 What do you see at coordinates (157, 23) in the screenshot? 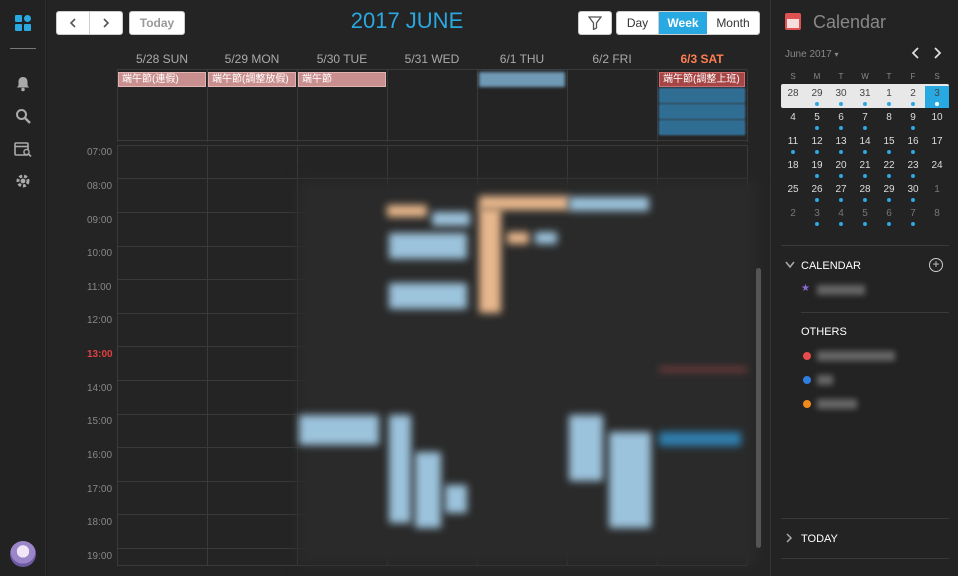
I see `today-button: Today` at bounding box center [157, 23].